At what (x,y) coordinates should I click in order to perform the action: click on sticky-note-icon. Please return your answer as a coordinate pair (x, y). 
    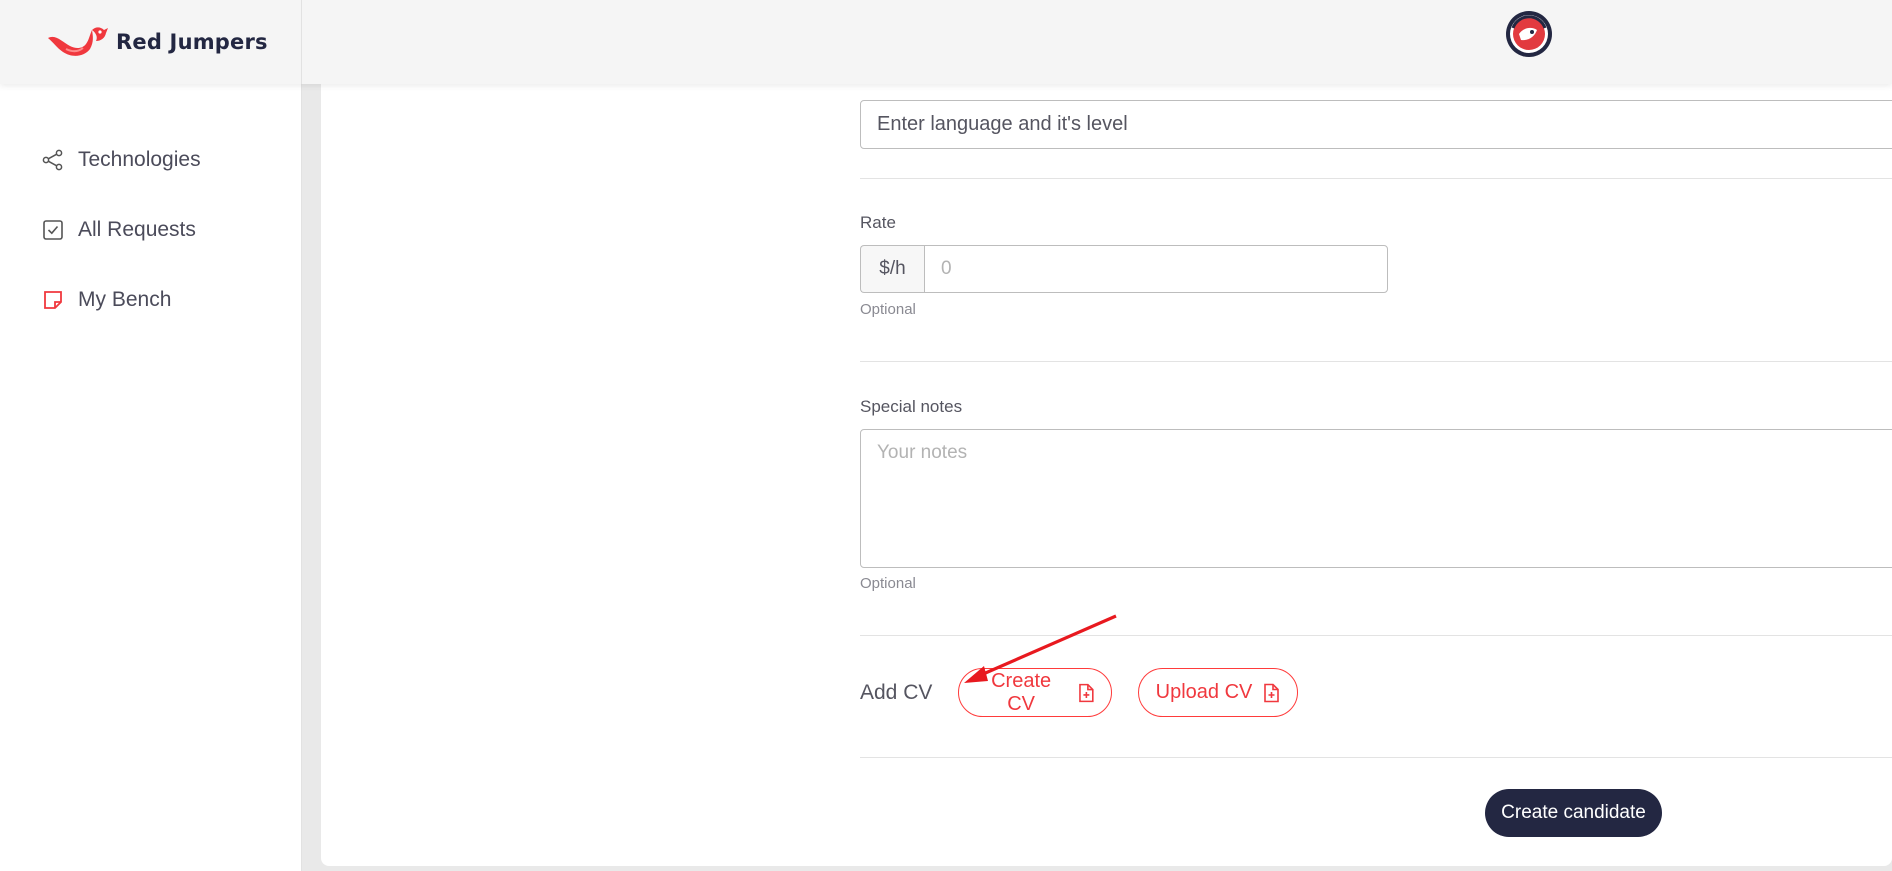
    Looking at the image, I should click on (53, 300).